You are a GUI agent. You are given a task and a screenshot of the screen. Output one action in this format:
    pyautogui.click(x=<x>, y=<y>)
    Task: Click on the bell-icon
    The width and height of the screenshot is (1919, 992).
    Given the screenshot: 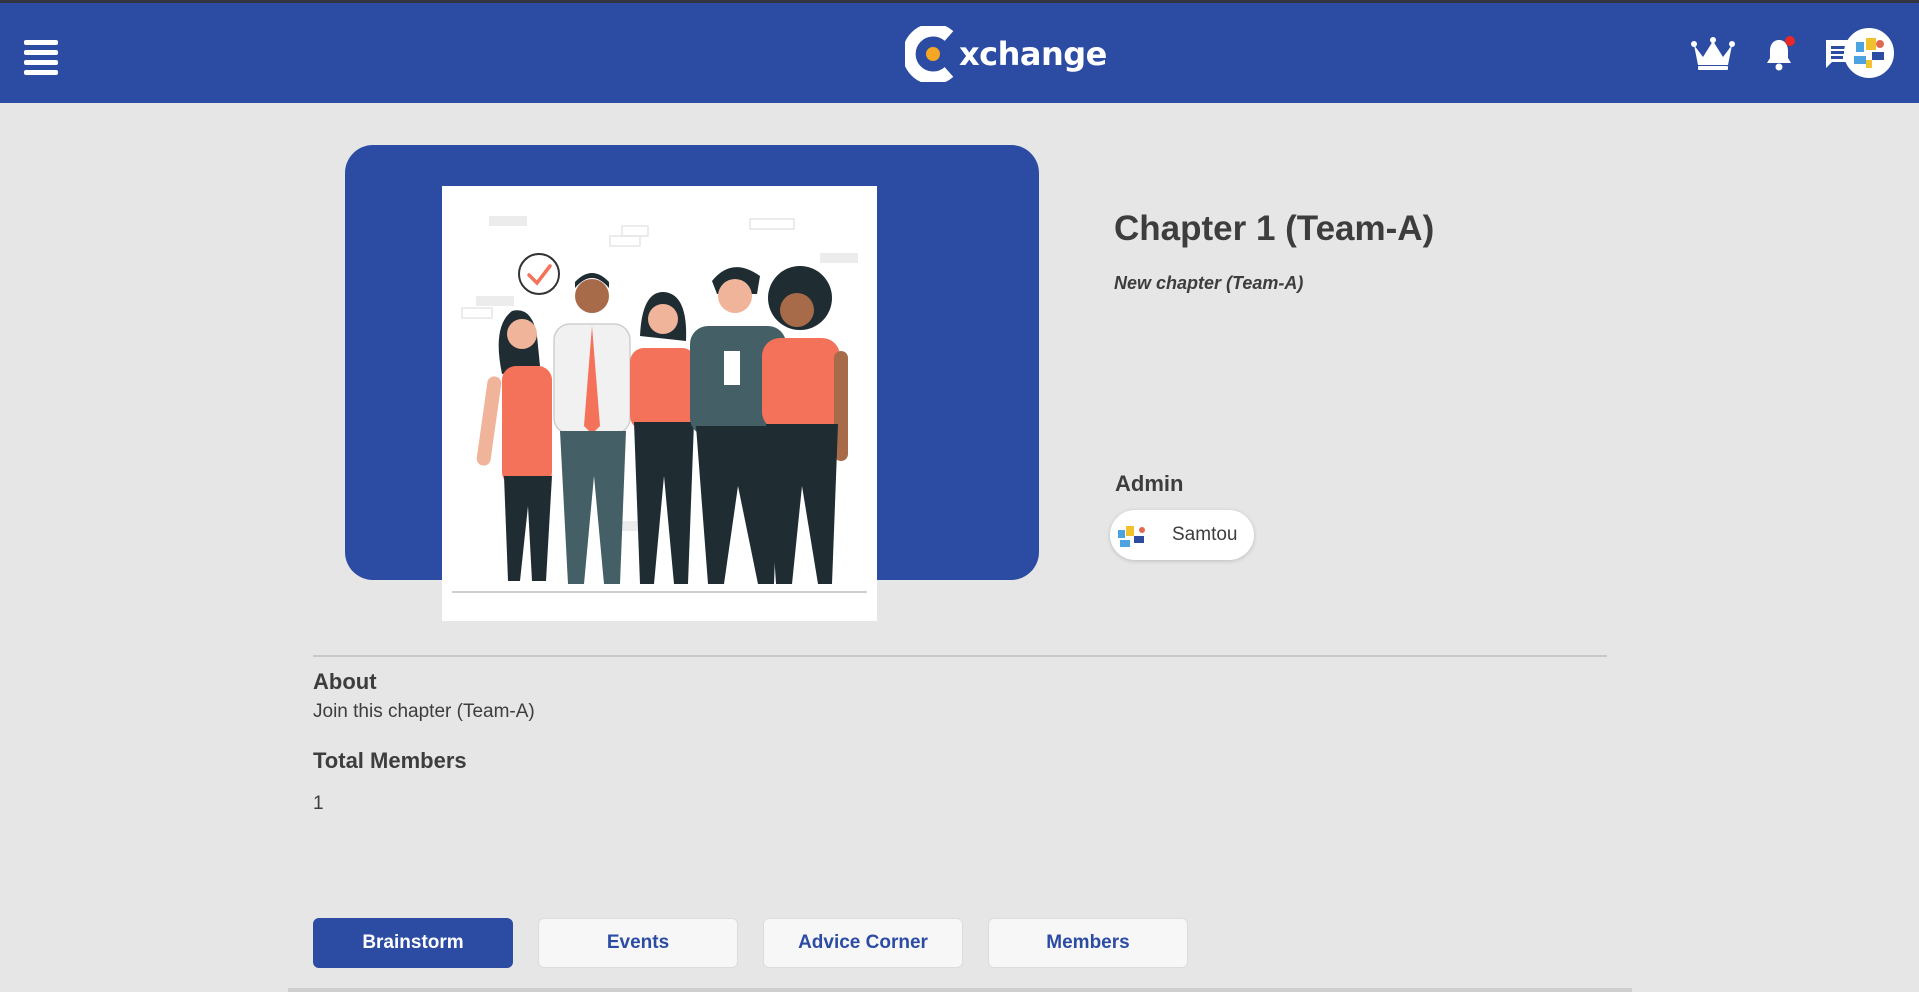 What is the action you would take?
    pyautogui.click(x=1779, y=54)
    